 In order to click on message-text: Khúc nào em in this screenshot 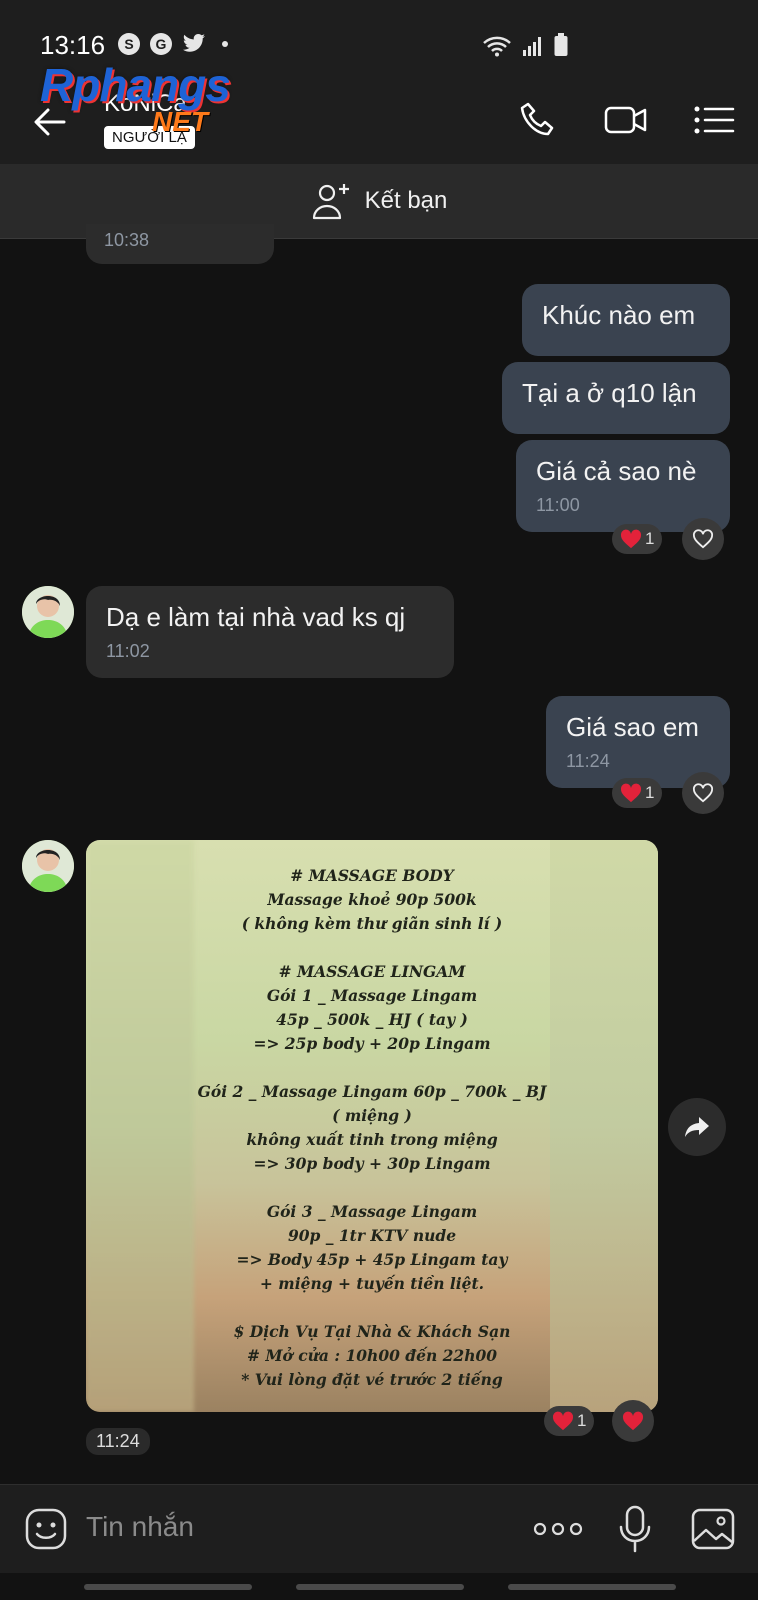, I will do `click(619, 315)`.